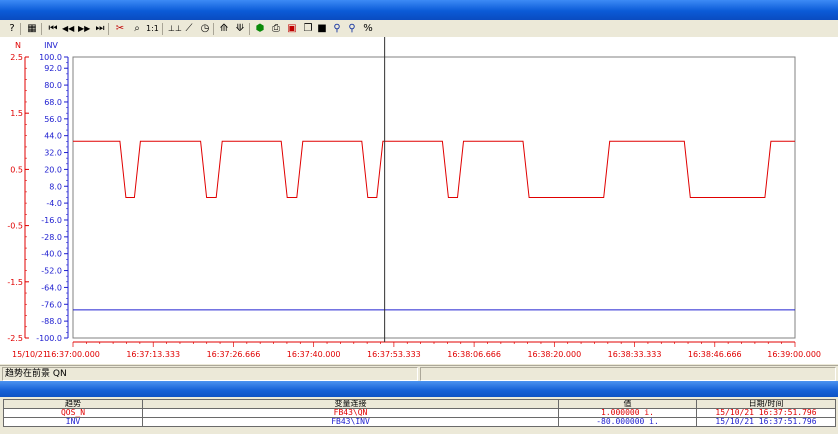 Image resolution: width=838 pixels, height=434 pixels. Describe the element at coordinates (53, 136) in the screenshot. I see `right-axis-tick-label: 44.0` at that location.